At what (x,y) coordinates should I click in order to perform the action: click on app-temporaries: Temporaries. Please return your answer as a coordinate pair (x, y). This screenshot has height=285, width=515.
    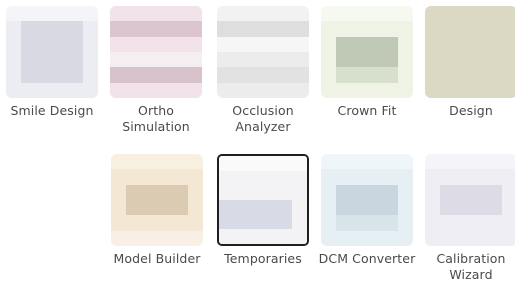
    Looking at the image, I should click on (263, 210).